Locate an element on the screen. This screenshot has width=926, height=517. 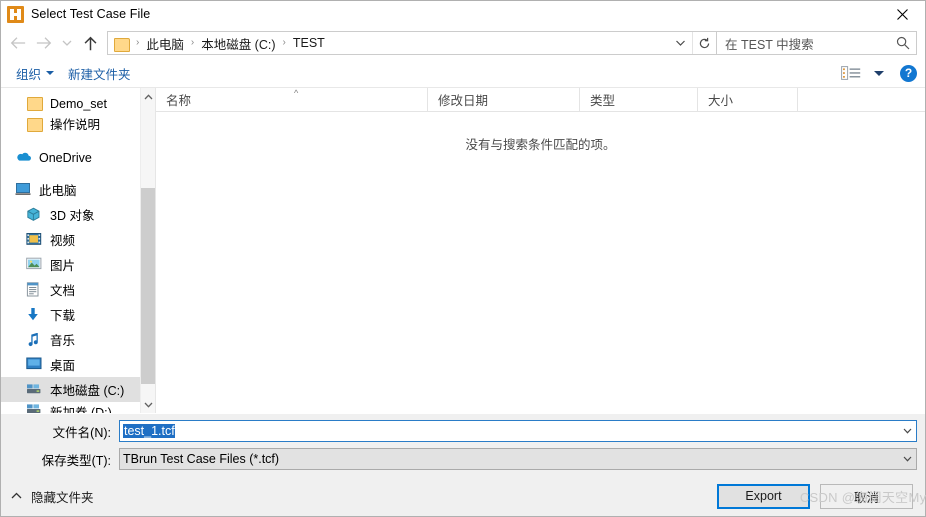
column-header-type: 类型 is located at coordinates (639, 99).